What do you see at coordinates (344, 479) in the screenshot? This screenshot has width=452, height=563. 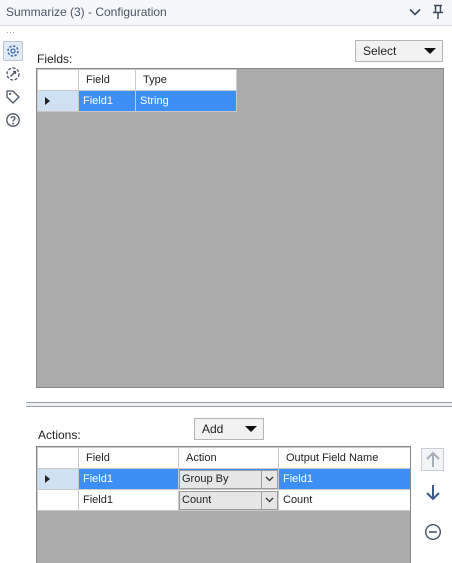 I see `output-field-name-cell: Field1` at bounding box center [344, 479].